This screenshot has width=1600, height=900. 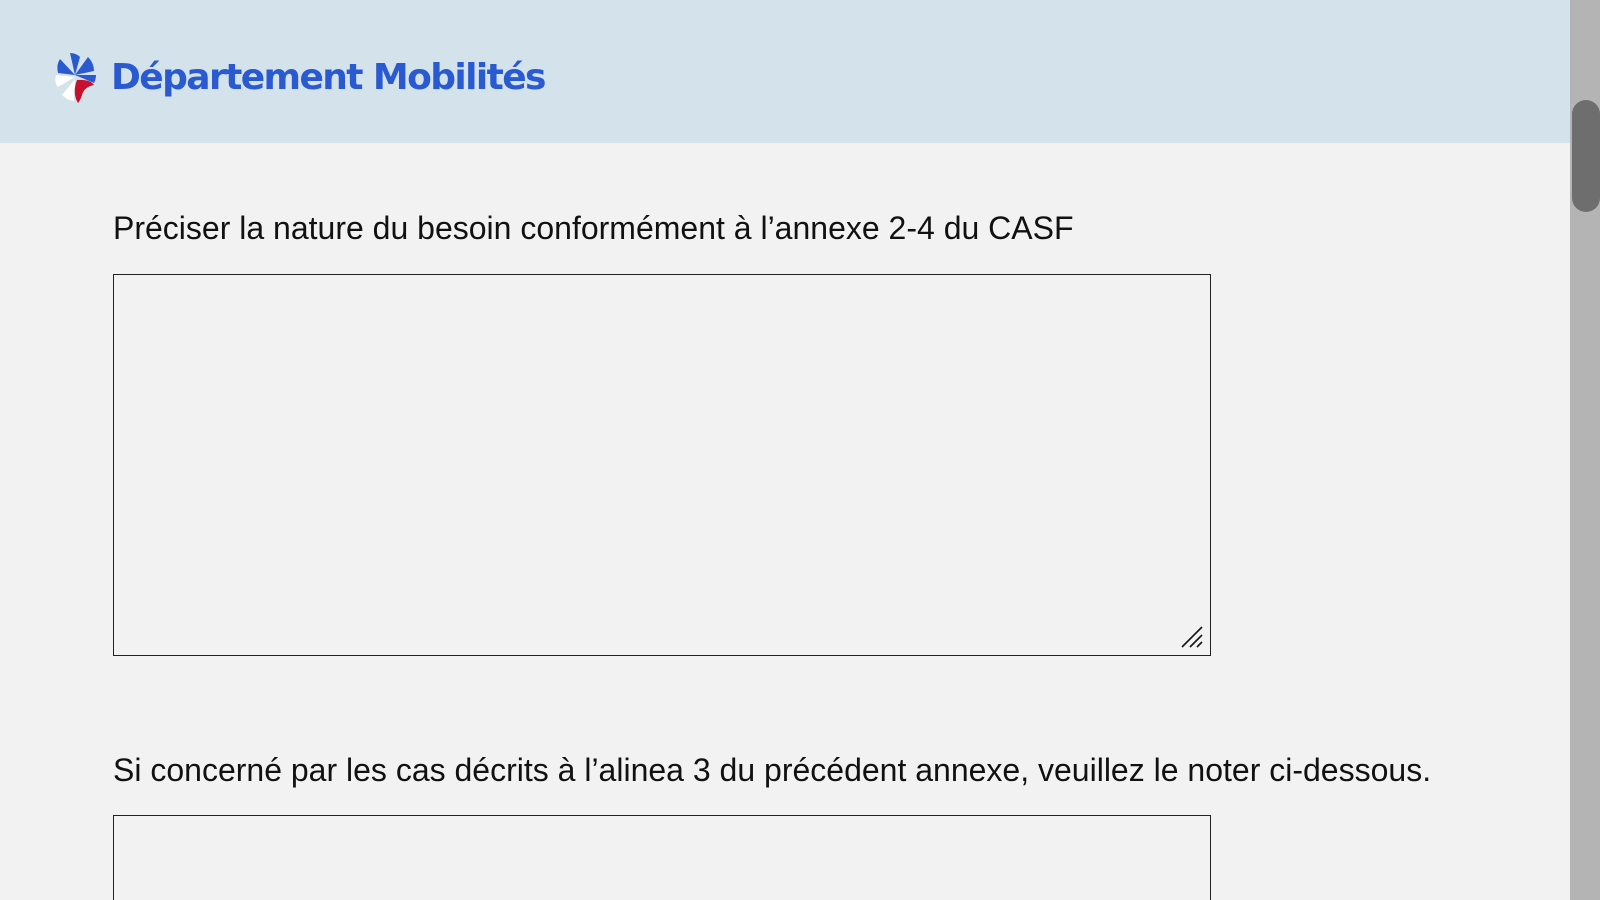 What do you see at coordinates (328, 78) in the screenshot?
I see `brand-title: Département Mobilités` at bounding box center [328, 78].